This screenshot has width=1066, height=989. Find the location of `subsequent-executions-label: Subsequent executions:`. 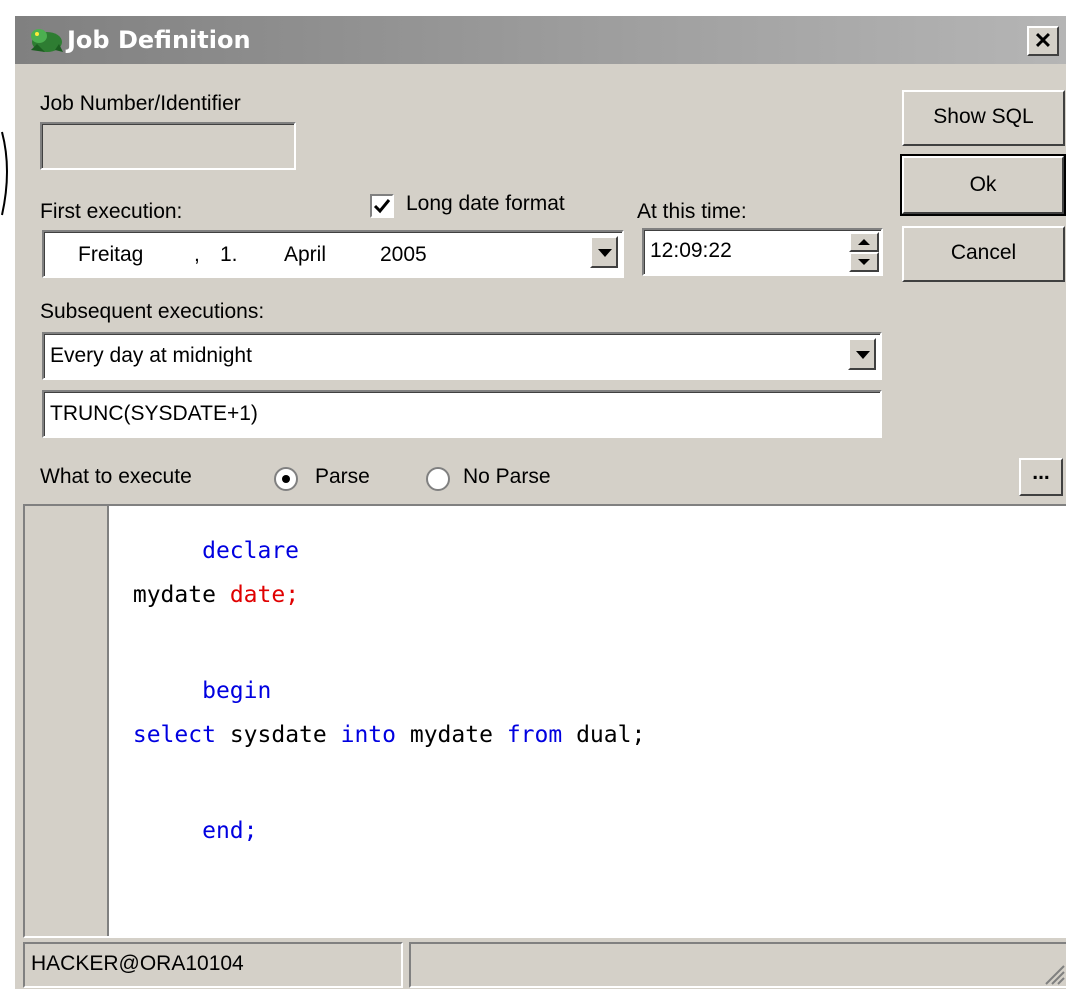

subsequent-executions-label: Subsequent executions: is located at coordinates (152, 311).